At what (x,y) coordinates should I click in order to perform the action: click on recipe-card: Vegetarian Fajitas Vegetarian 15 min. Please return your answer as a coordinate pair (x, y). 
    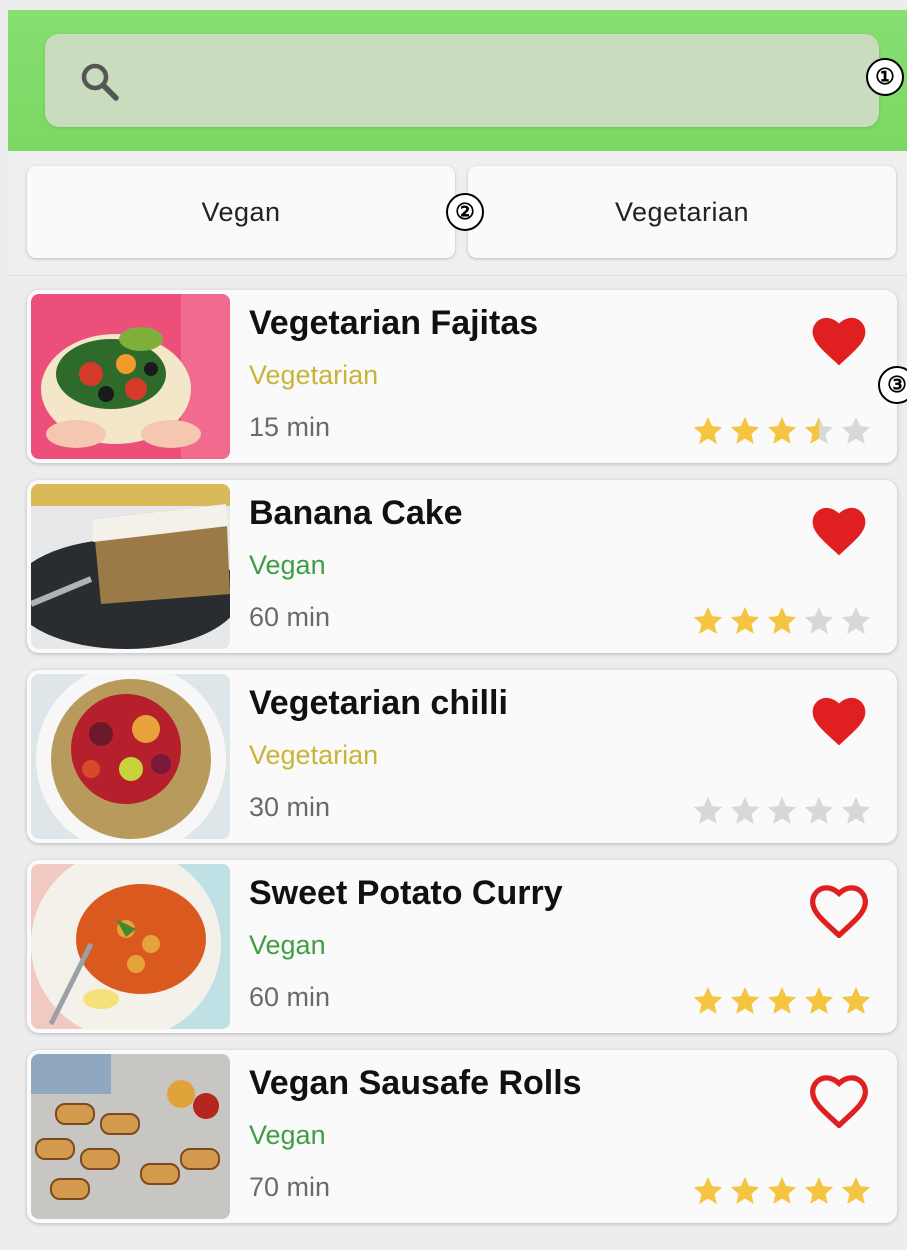
    Looking at the image, I should click on (462, 376).